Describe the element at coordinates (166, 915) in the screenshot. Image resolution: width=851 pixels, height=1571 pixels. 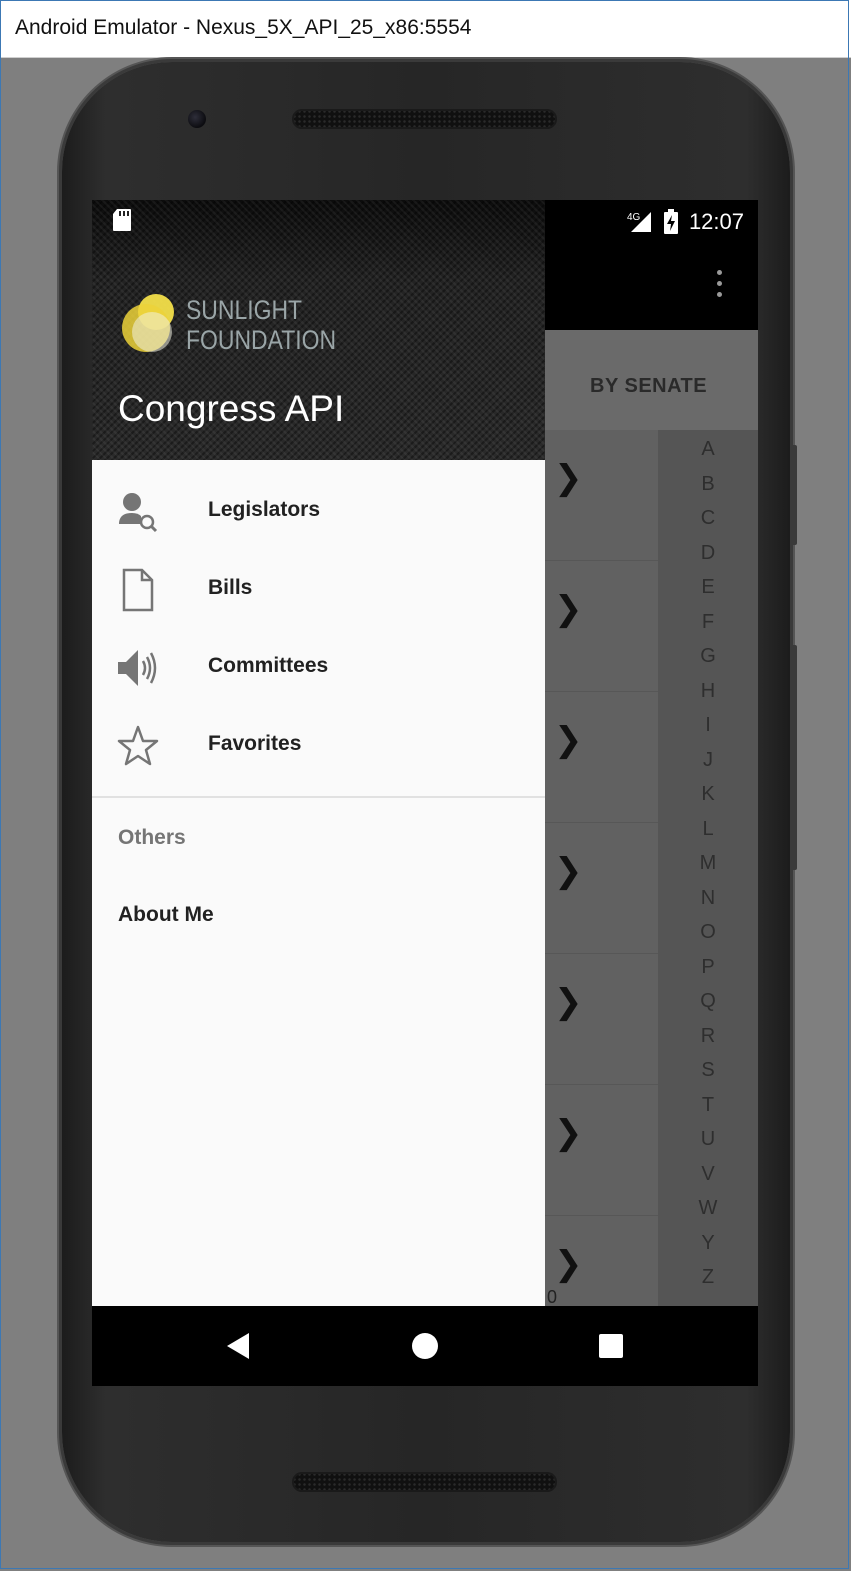
I see `drawer-item-about-me: About Me` at that location.